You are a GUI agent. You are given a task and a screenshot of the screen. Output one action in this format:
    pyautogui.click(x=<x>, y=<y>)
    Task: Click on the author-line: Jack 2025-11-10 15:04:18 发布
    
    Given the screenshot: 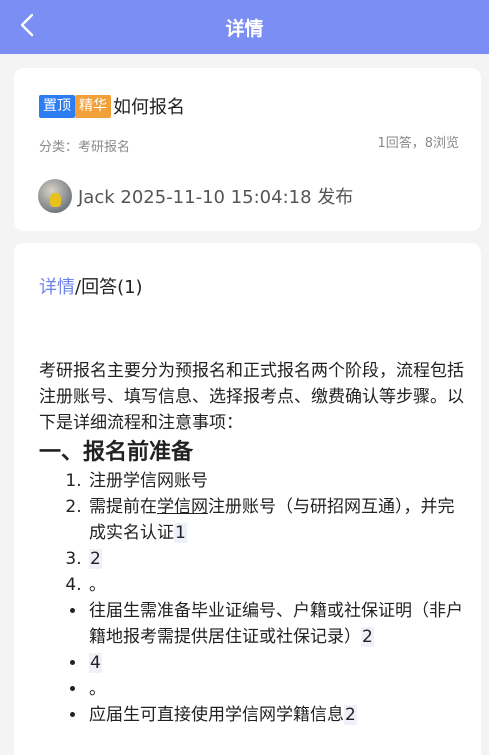 What is the action you would take?
    pyautogui.click(x=216, y=197)
    